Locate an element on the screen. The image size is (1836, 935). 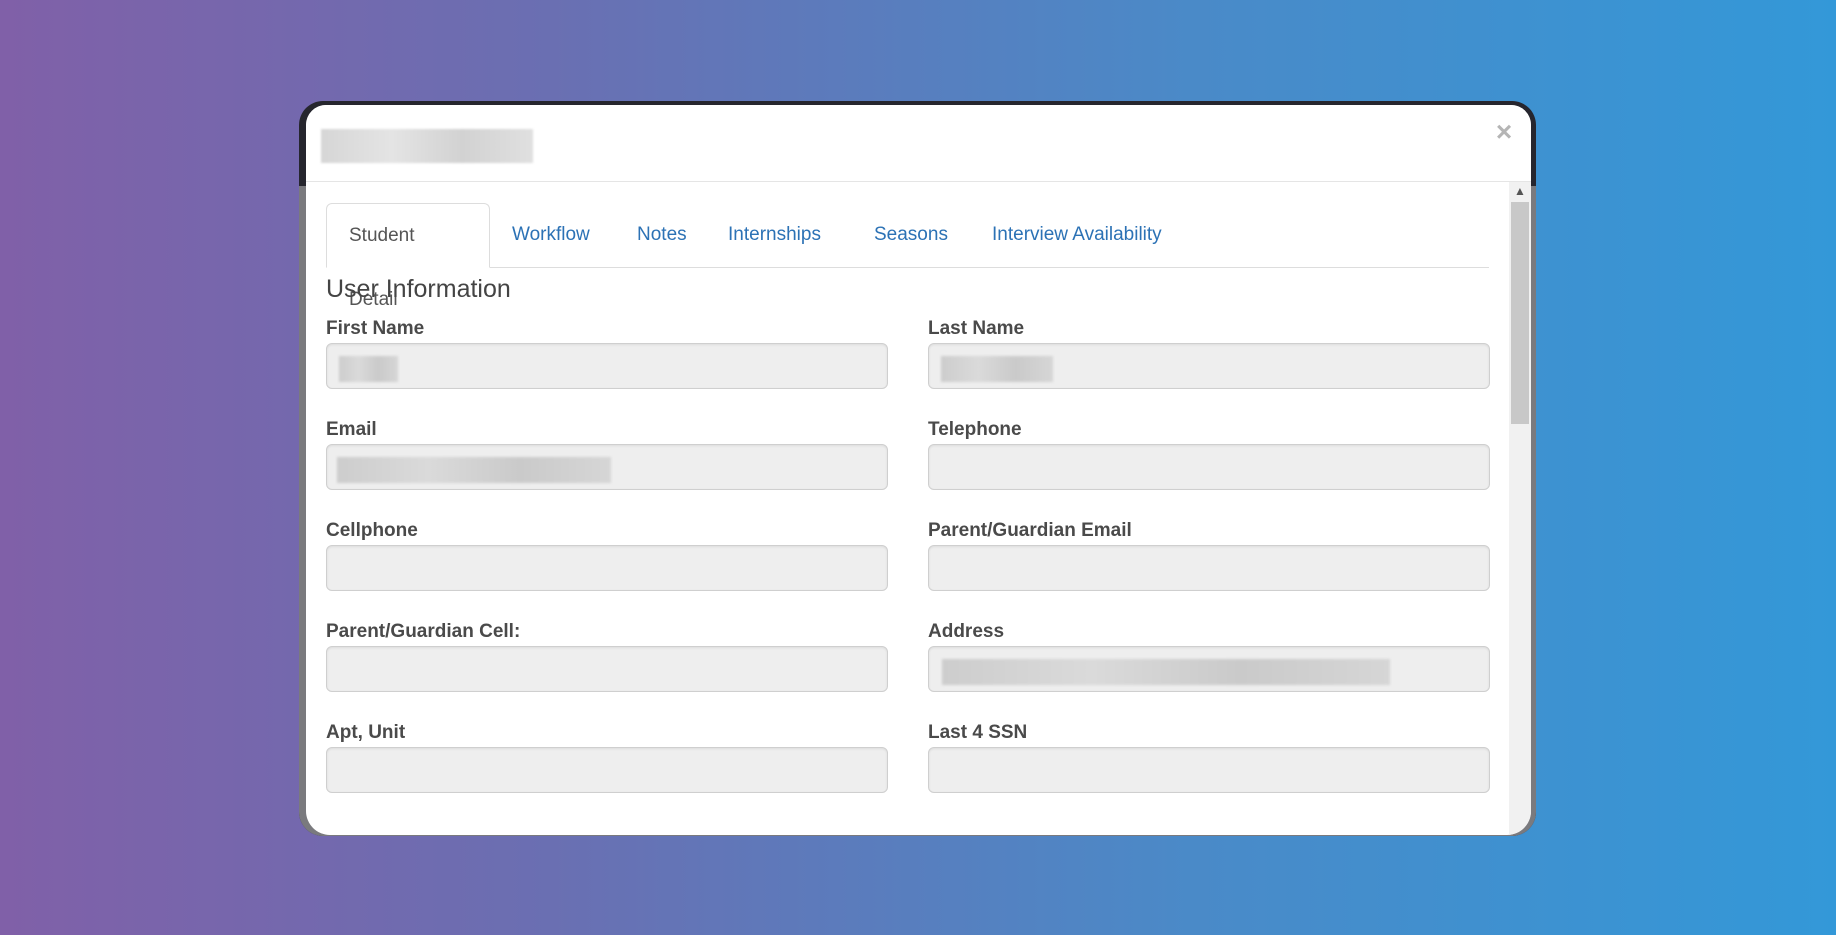
address-label: Address is located at coordinates (966, 631).